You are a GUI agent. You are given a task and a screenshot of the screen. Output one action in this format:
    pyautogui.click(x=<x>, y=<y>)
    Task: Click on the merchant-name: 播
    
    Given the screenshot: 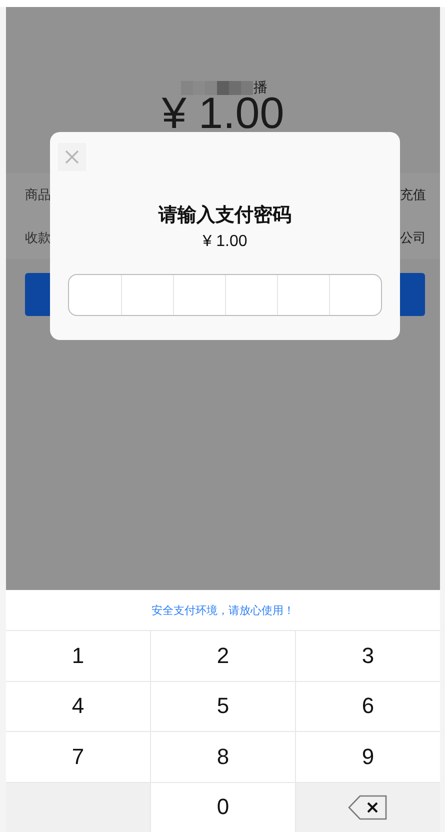 What is the action you would take?
    pyautogui.click(x=261, y=88)
    